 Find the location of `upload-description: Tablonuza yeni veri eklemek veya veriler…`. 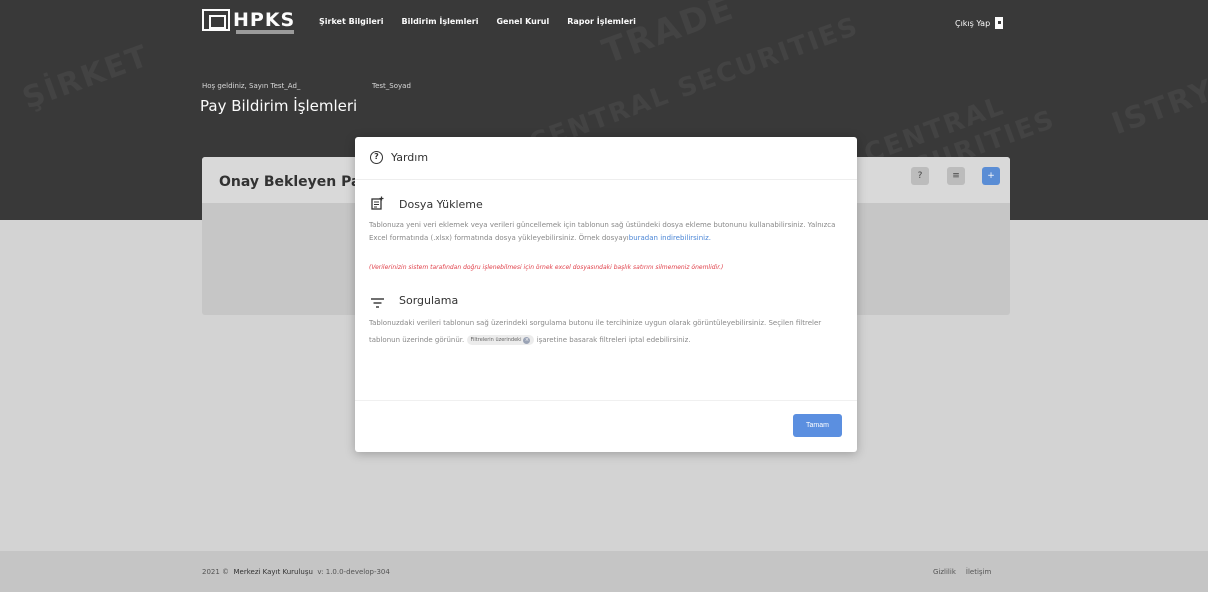

upload-description: Tablonuza yeni veri eklemek veya veriler… is located at coordinates (602, 231).